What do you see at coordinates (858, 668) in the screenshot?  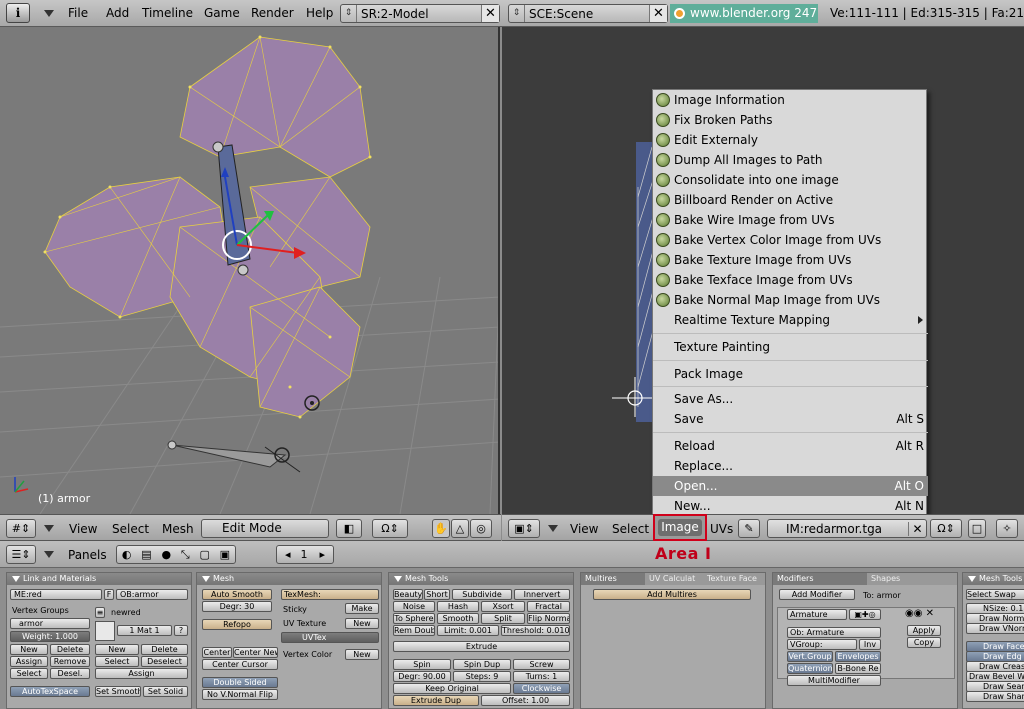 I see `bbone-toggle: B-Bone Re` at bounding box center [858, 668].